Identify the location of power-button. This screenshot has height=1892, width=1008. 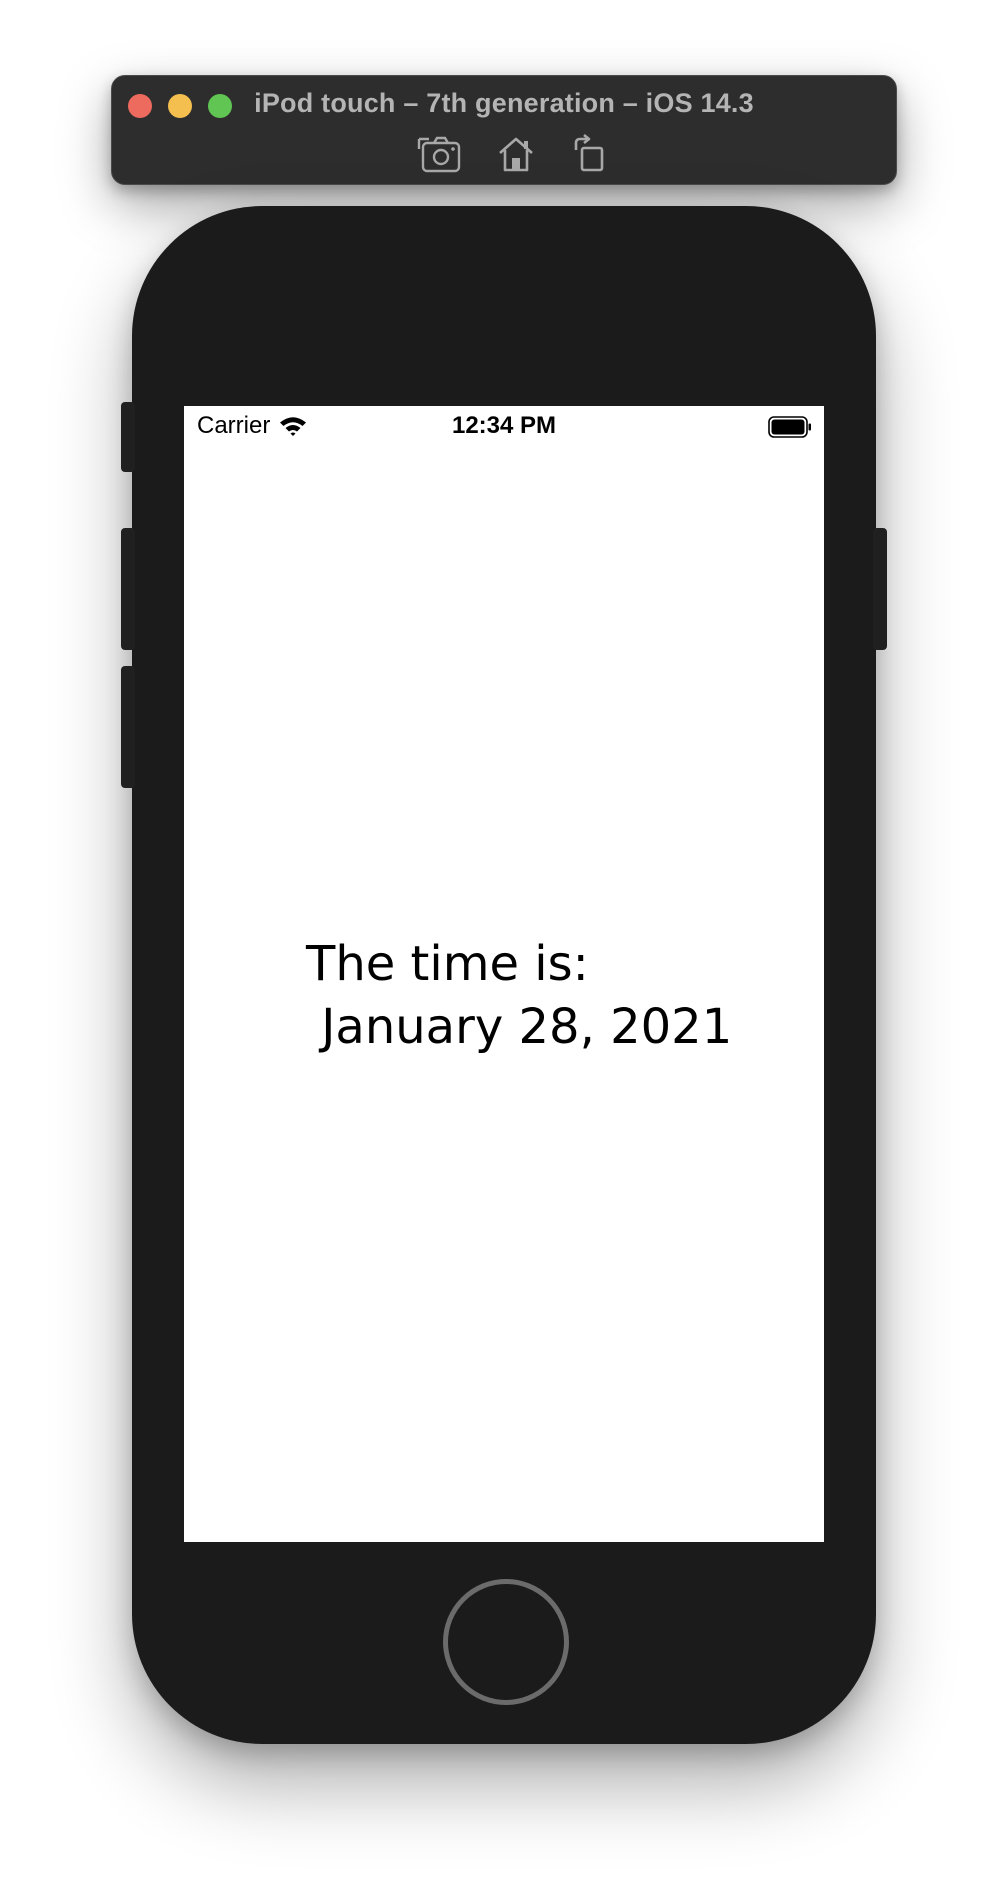
(880, 589).